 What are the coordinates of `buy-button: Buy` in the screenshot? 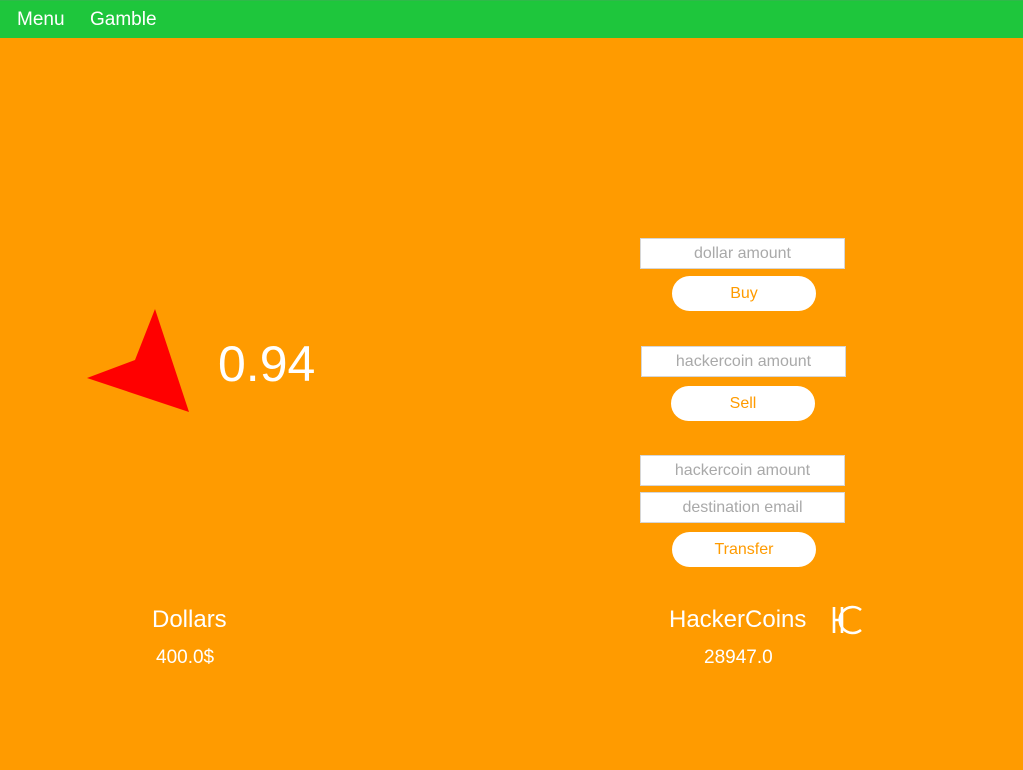 It's located at (744, 293).